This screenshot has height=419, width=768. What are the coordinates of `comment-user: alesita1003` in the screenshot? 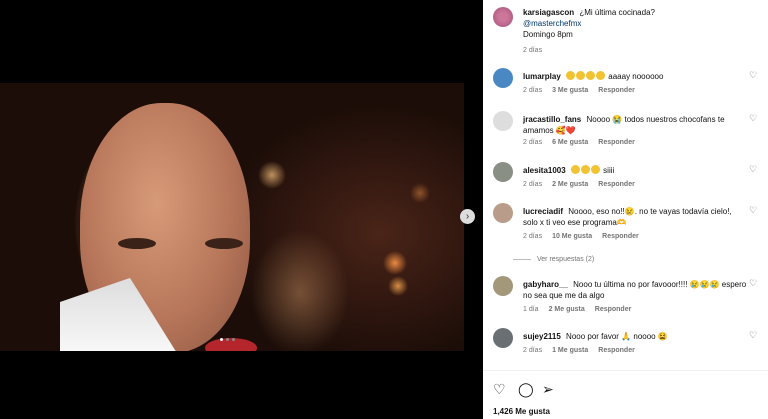 It's located at (544, 170).